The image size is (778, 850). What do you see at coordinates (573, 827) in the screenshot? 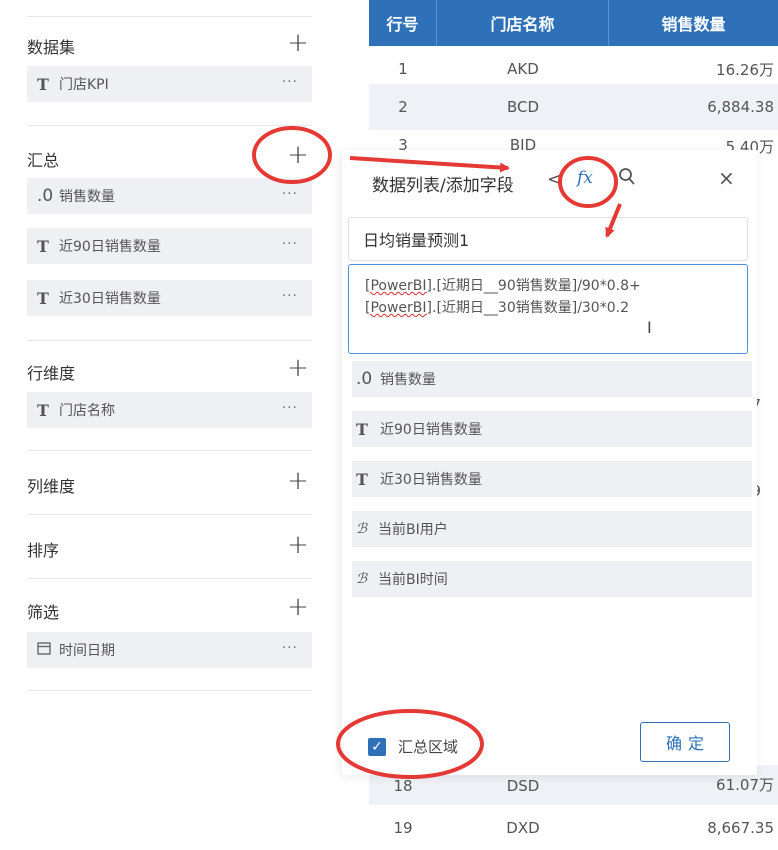
I see `table-row: 19 DXD 8,667.35` at bounding box center [573, 827].